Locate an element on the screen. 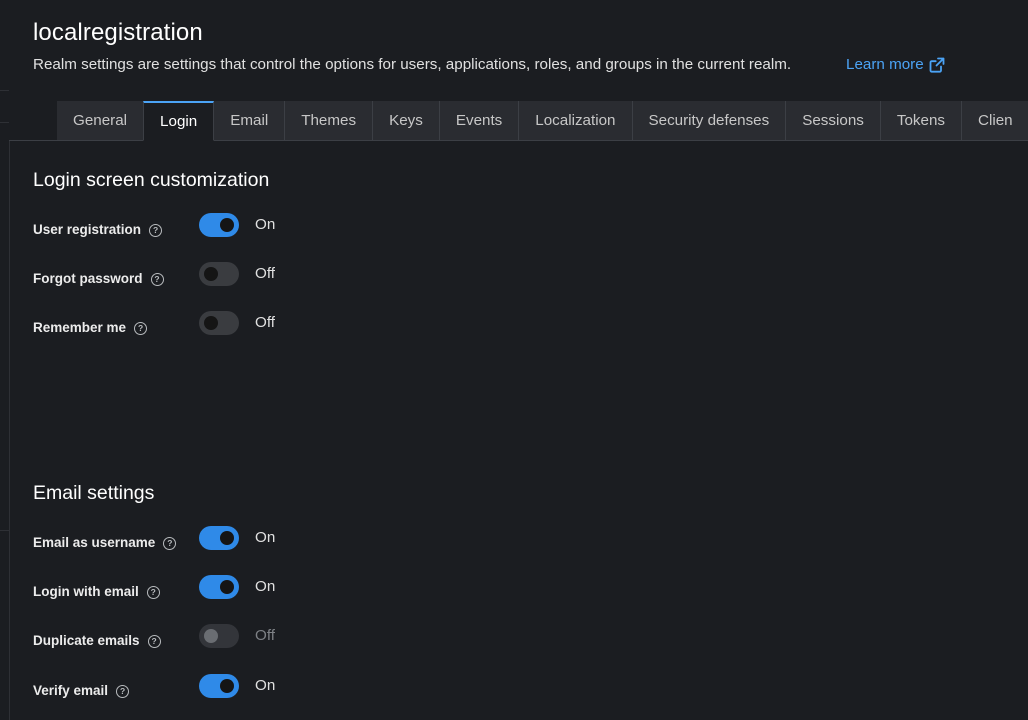  setting-label-group: Remember me? is located at coordinates (90, 328).